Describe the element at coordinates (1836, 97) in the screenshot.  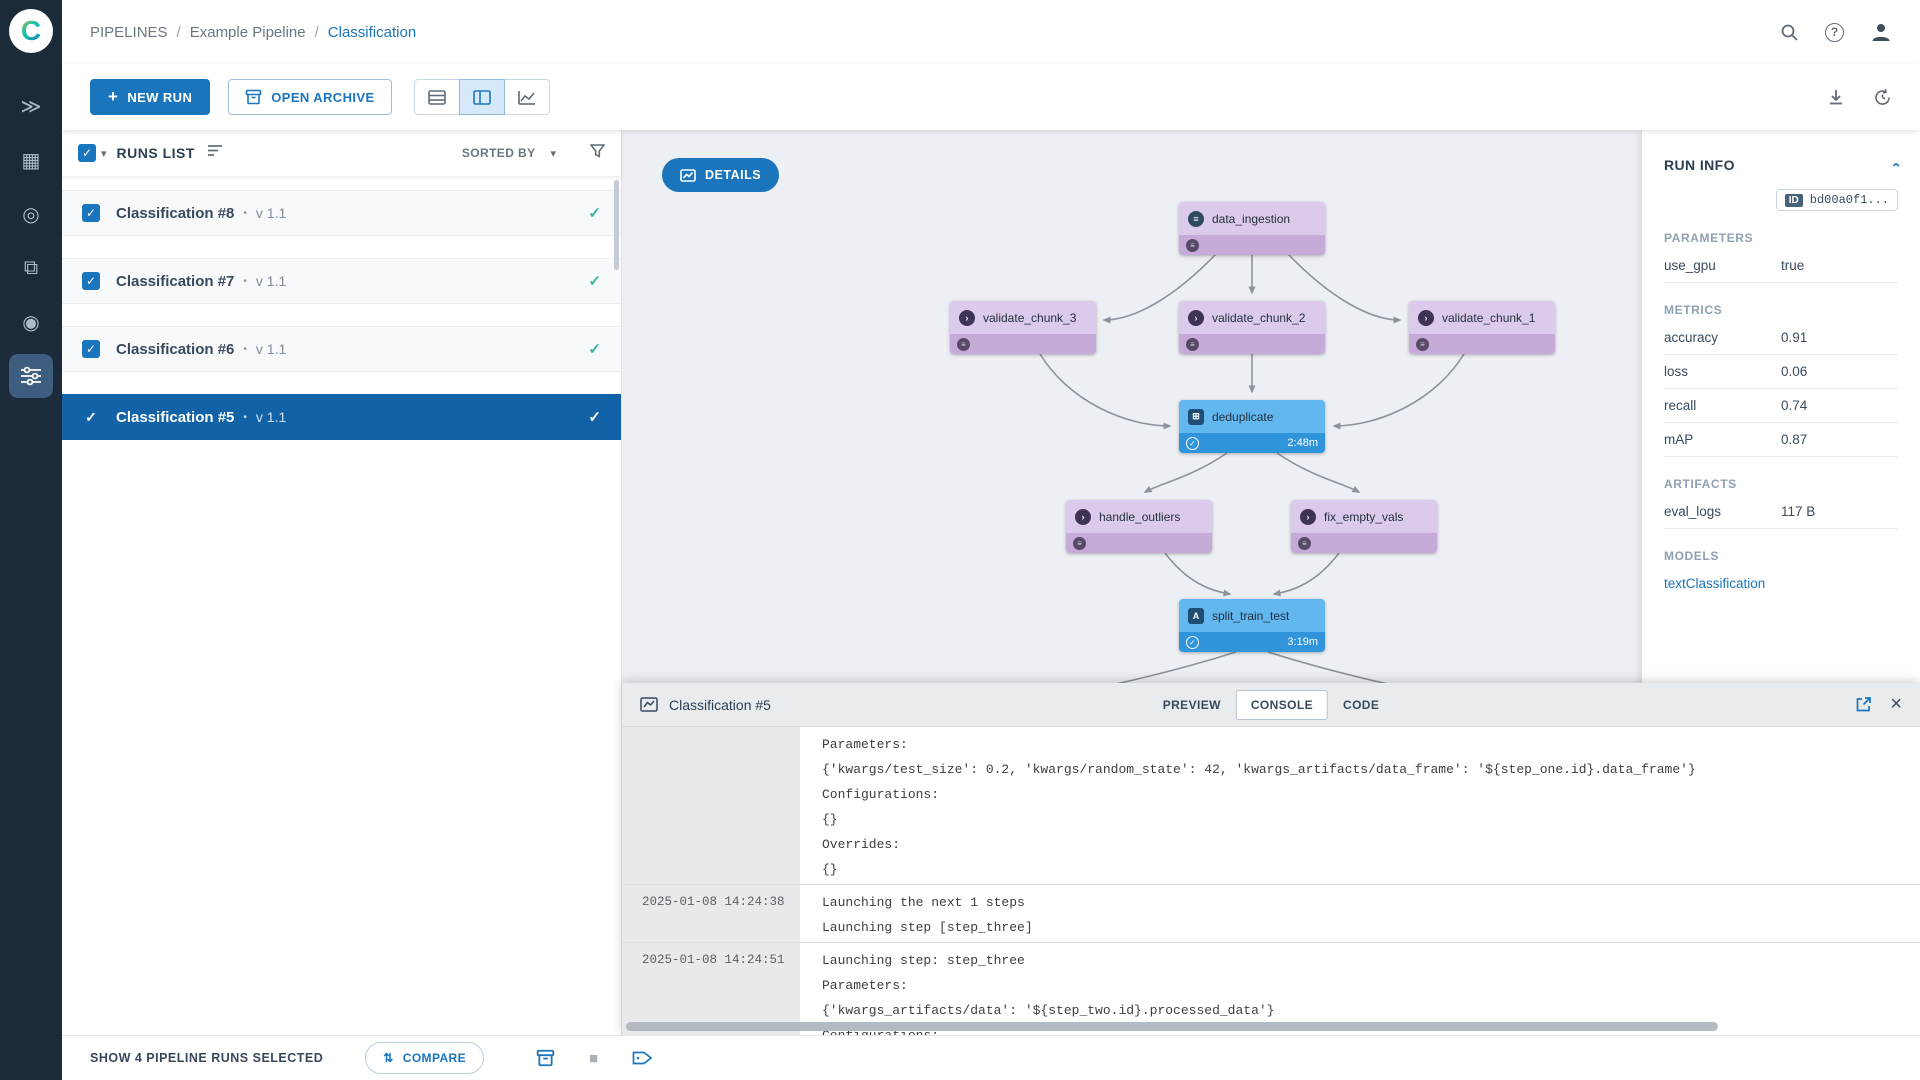
I see `download-button` at that location.